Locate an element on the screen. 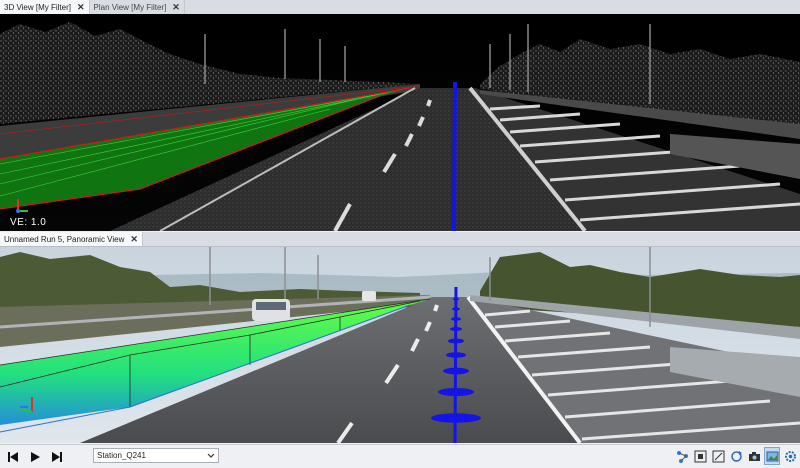 The height and width of the screenshot is (468, 800). tree-network-icon is located at coordinates (682, 456).